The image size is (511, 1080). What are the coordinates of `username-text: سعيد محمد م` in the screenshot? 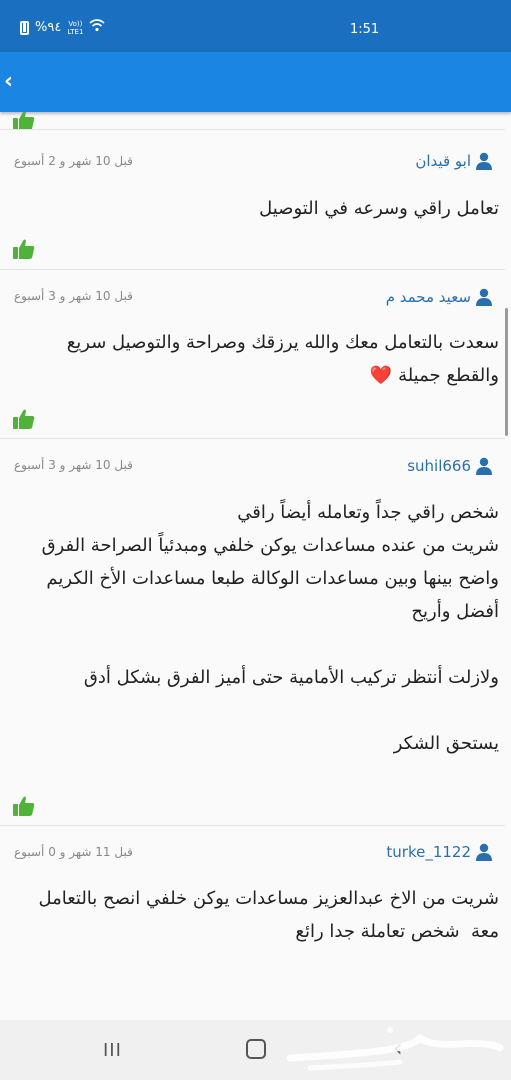 It's located at (428, 297).